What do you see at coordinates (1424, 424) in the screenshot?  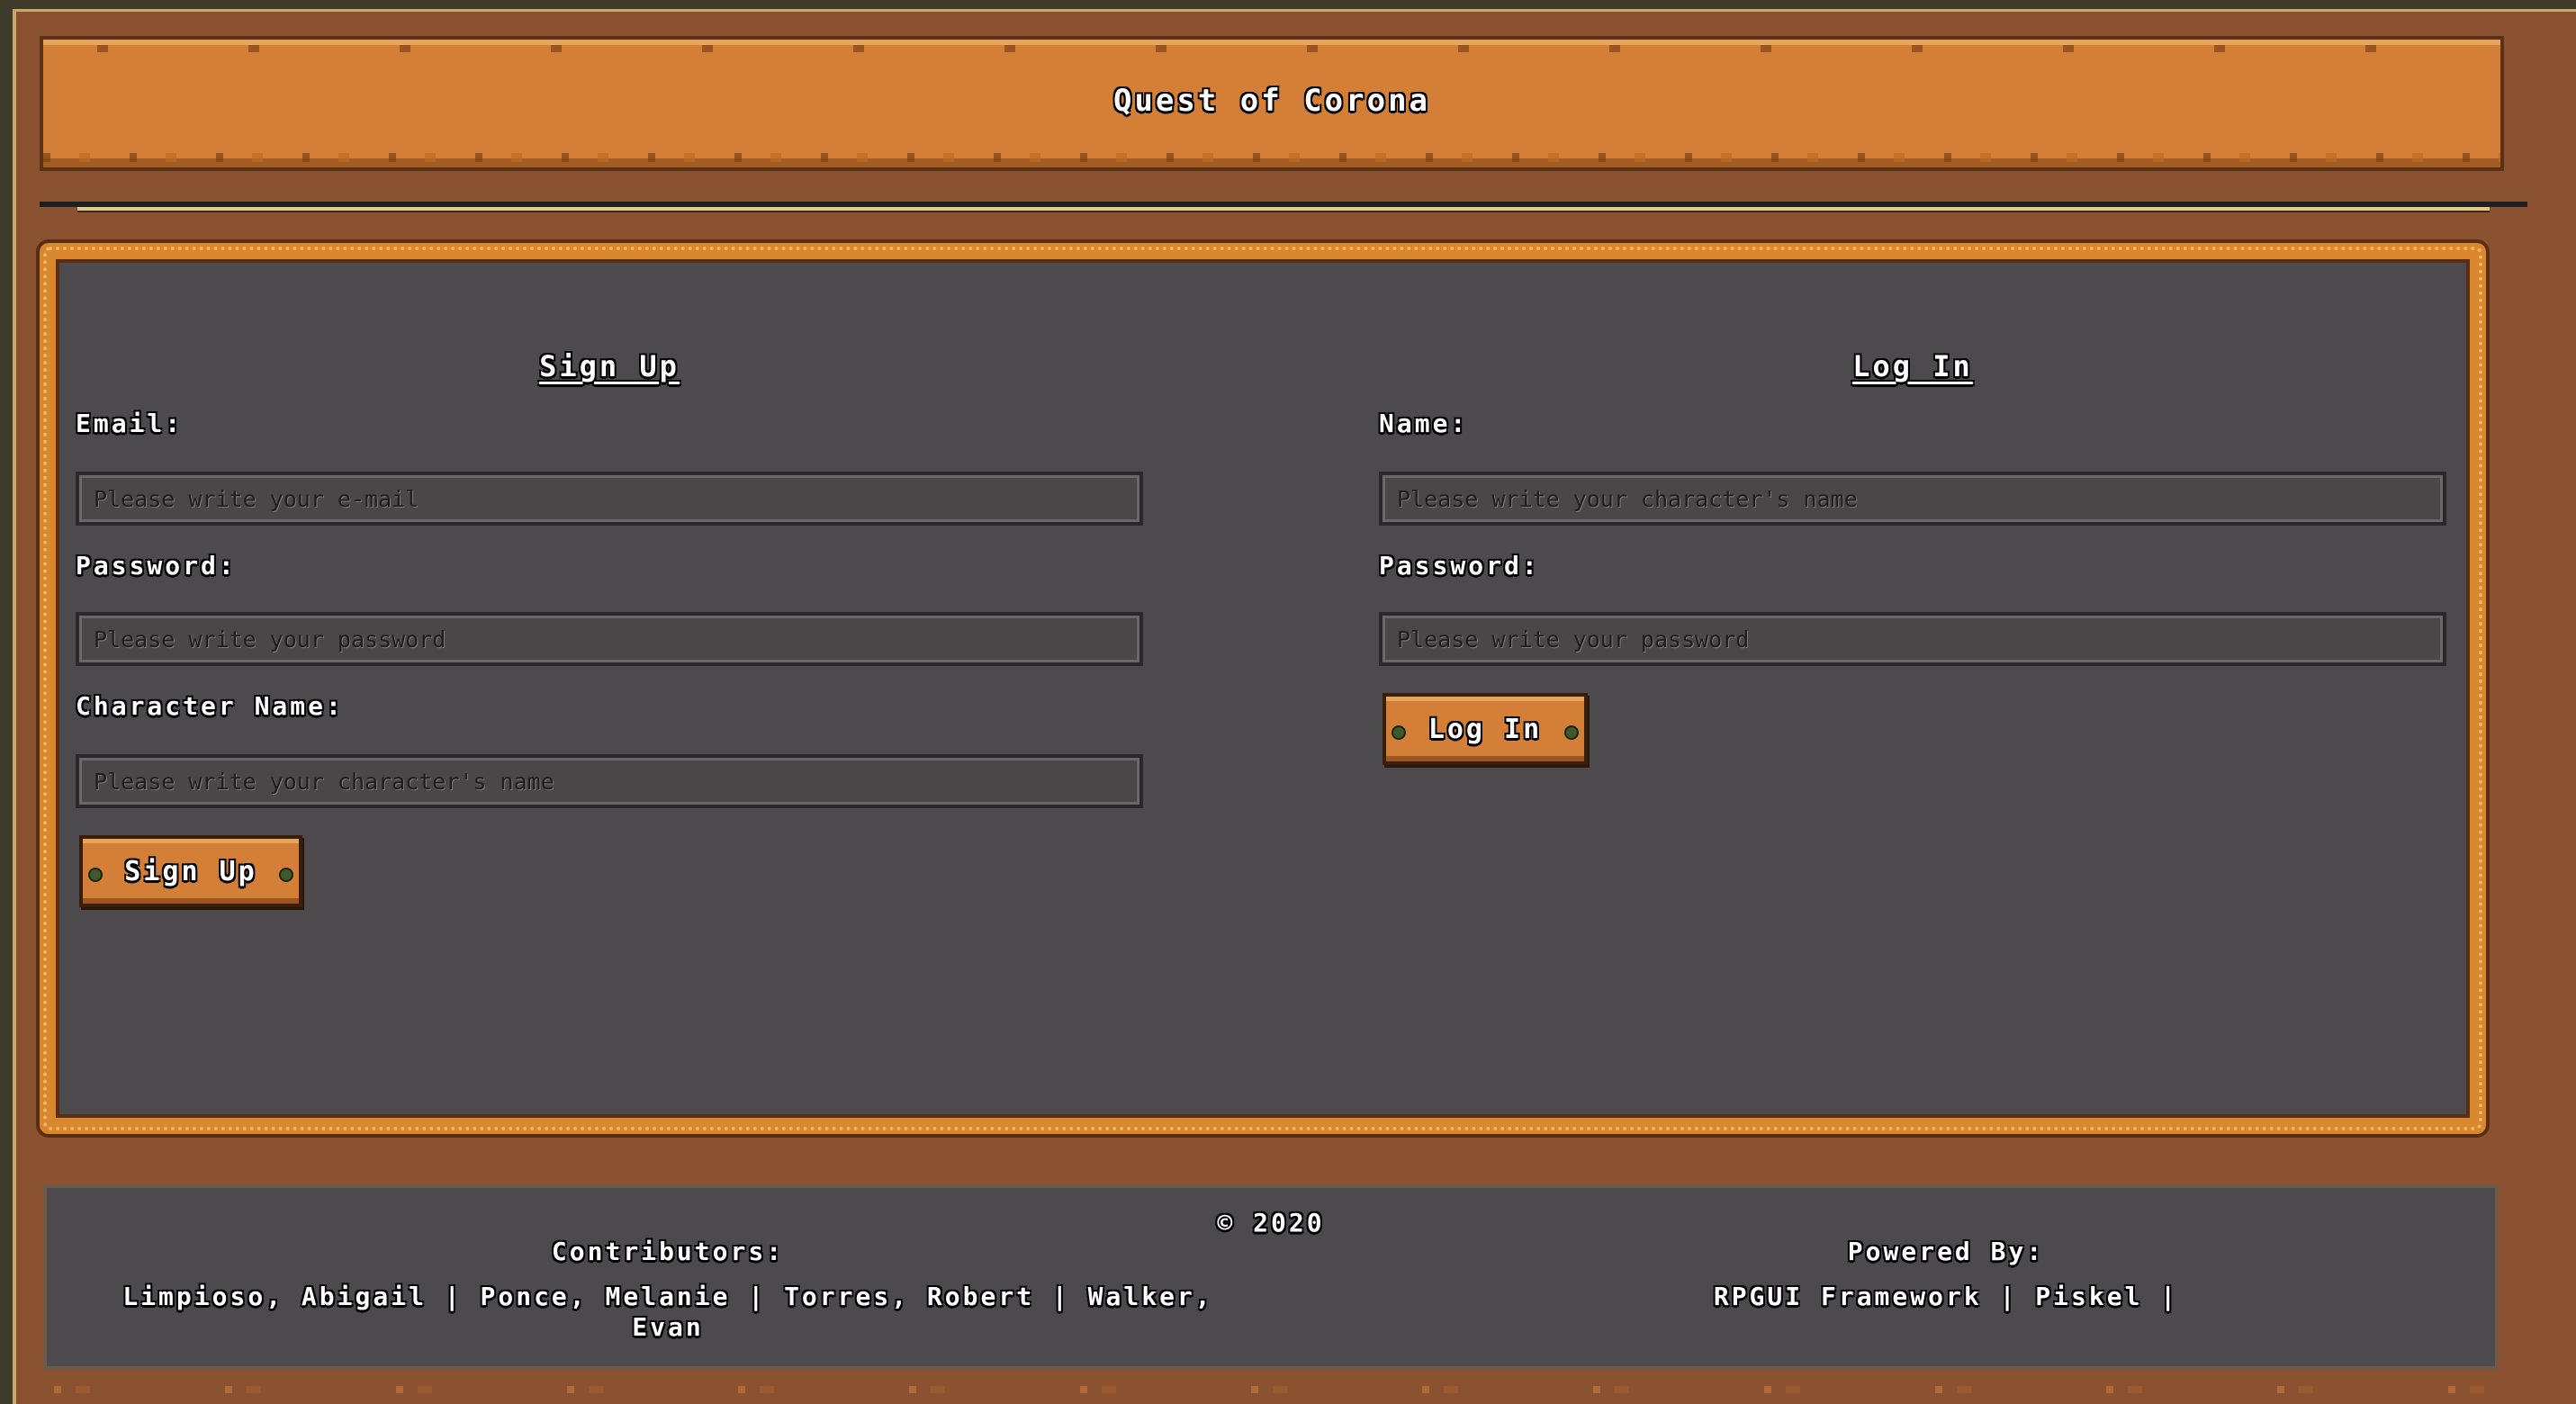 I see `login-name-label: Name:` at bounding box center [1424, 424].